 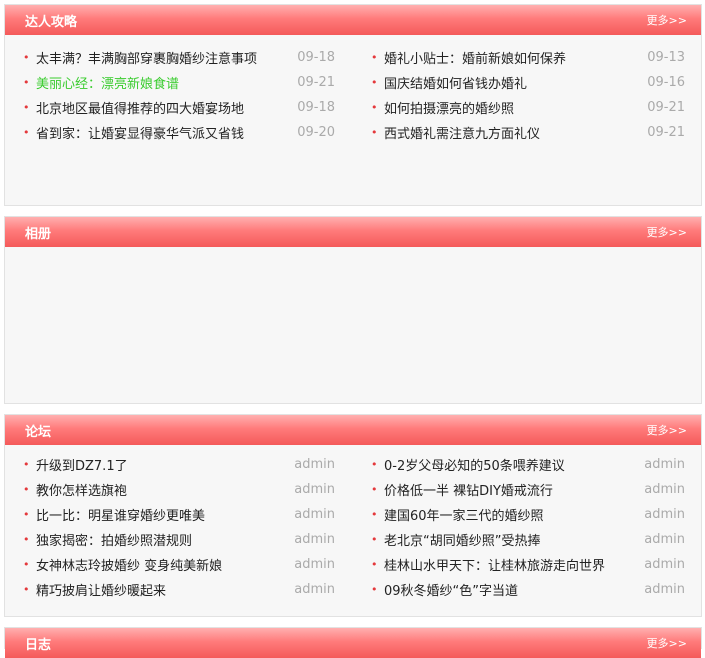 I want to click on article-date: 09-20, so click(x=316, y=132).